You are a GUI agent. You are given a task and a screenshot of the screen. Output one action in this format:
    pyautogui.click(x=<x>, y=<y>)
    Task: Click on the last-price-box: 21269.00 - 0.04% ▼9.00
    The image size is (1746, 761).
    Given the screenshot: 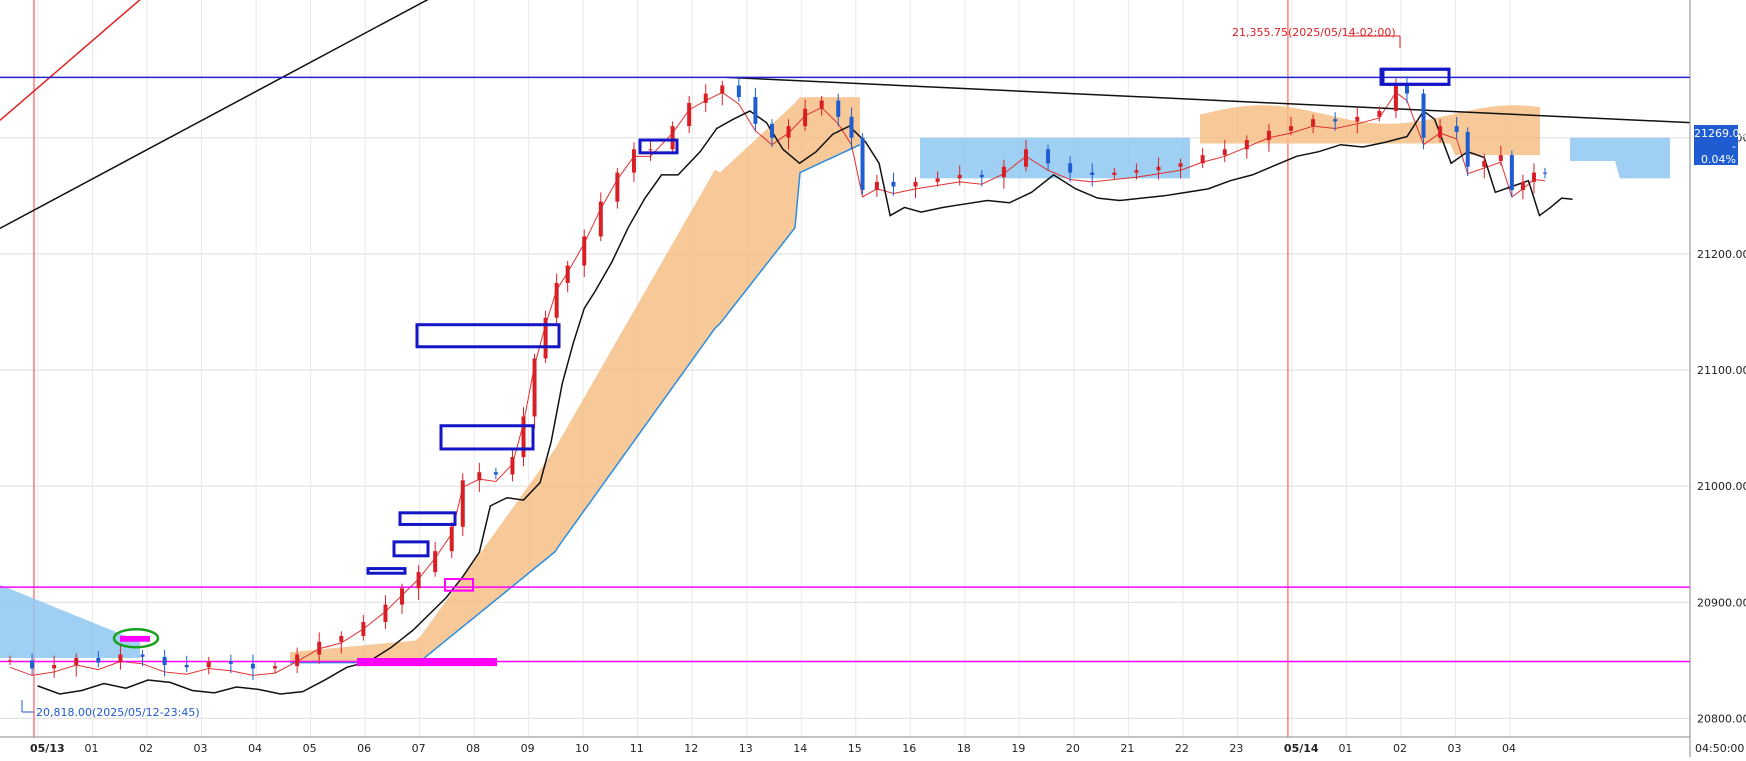 What is the action you would take?
    pyautogui.click(x=1720, y=152)
    